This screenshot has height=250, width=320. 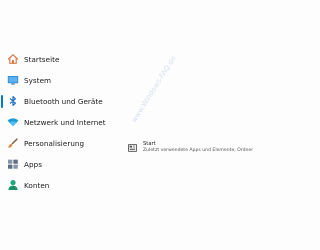 What do you see at coordinates (60, 80) in the screenshot?
I see `sidebar-item-system: System` at bounding box center [60, 80].